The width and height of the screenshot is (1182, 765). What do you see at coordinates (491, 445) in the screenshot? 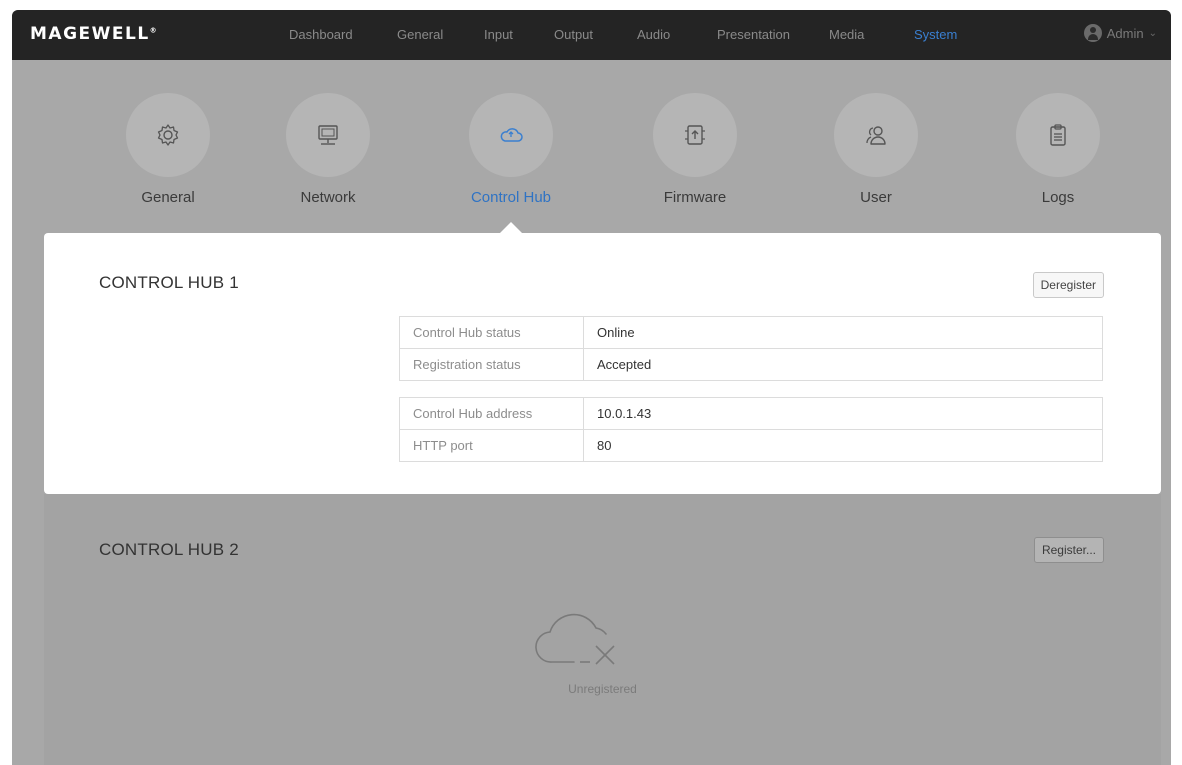
I see `row-key: HTTP port` at bounding box center [491, 445].